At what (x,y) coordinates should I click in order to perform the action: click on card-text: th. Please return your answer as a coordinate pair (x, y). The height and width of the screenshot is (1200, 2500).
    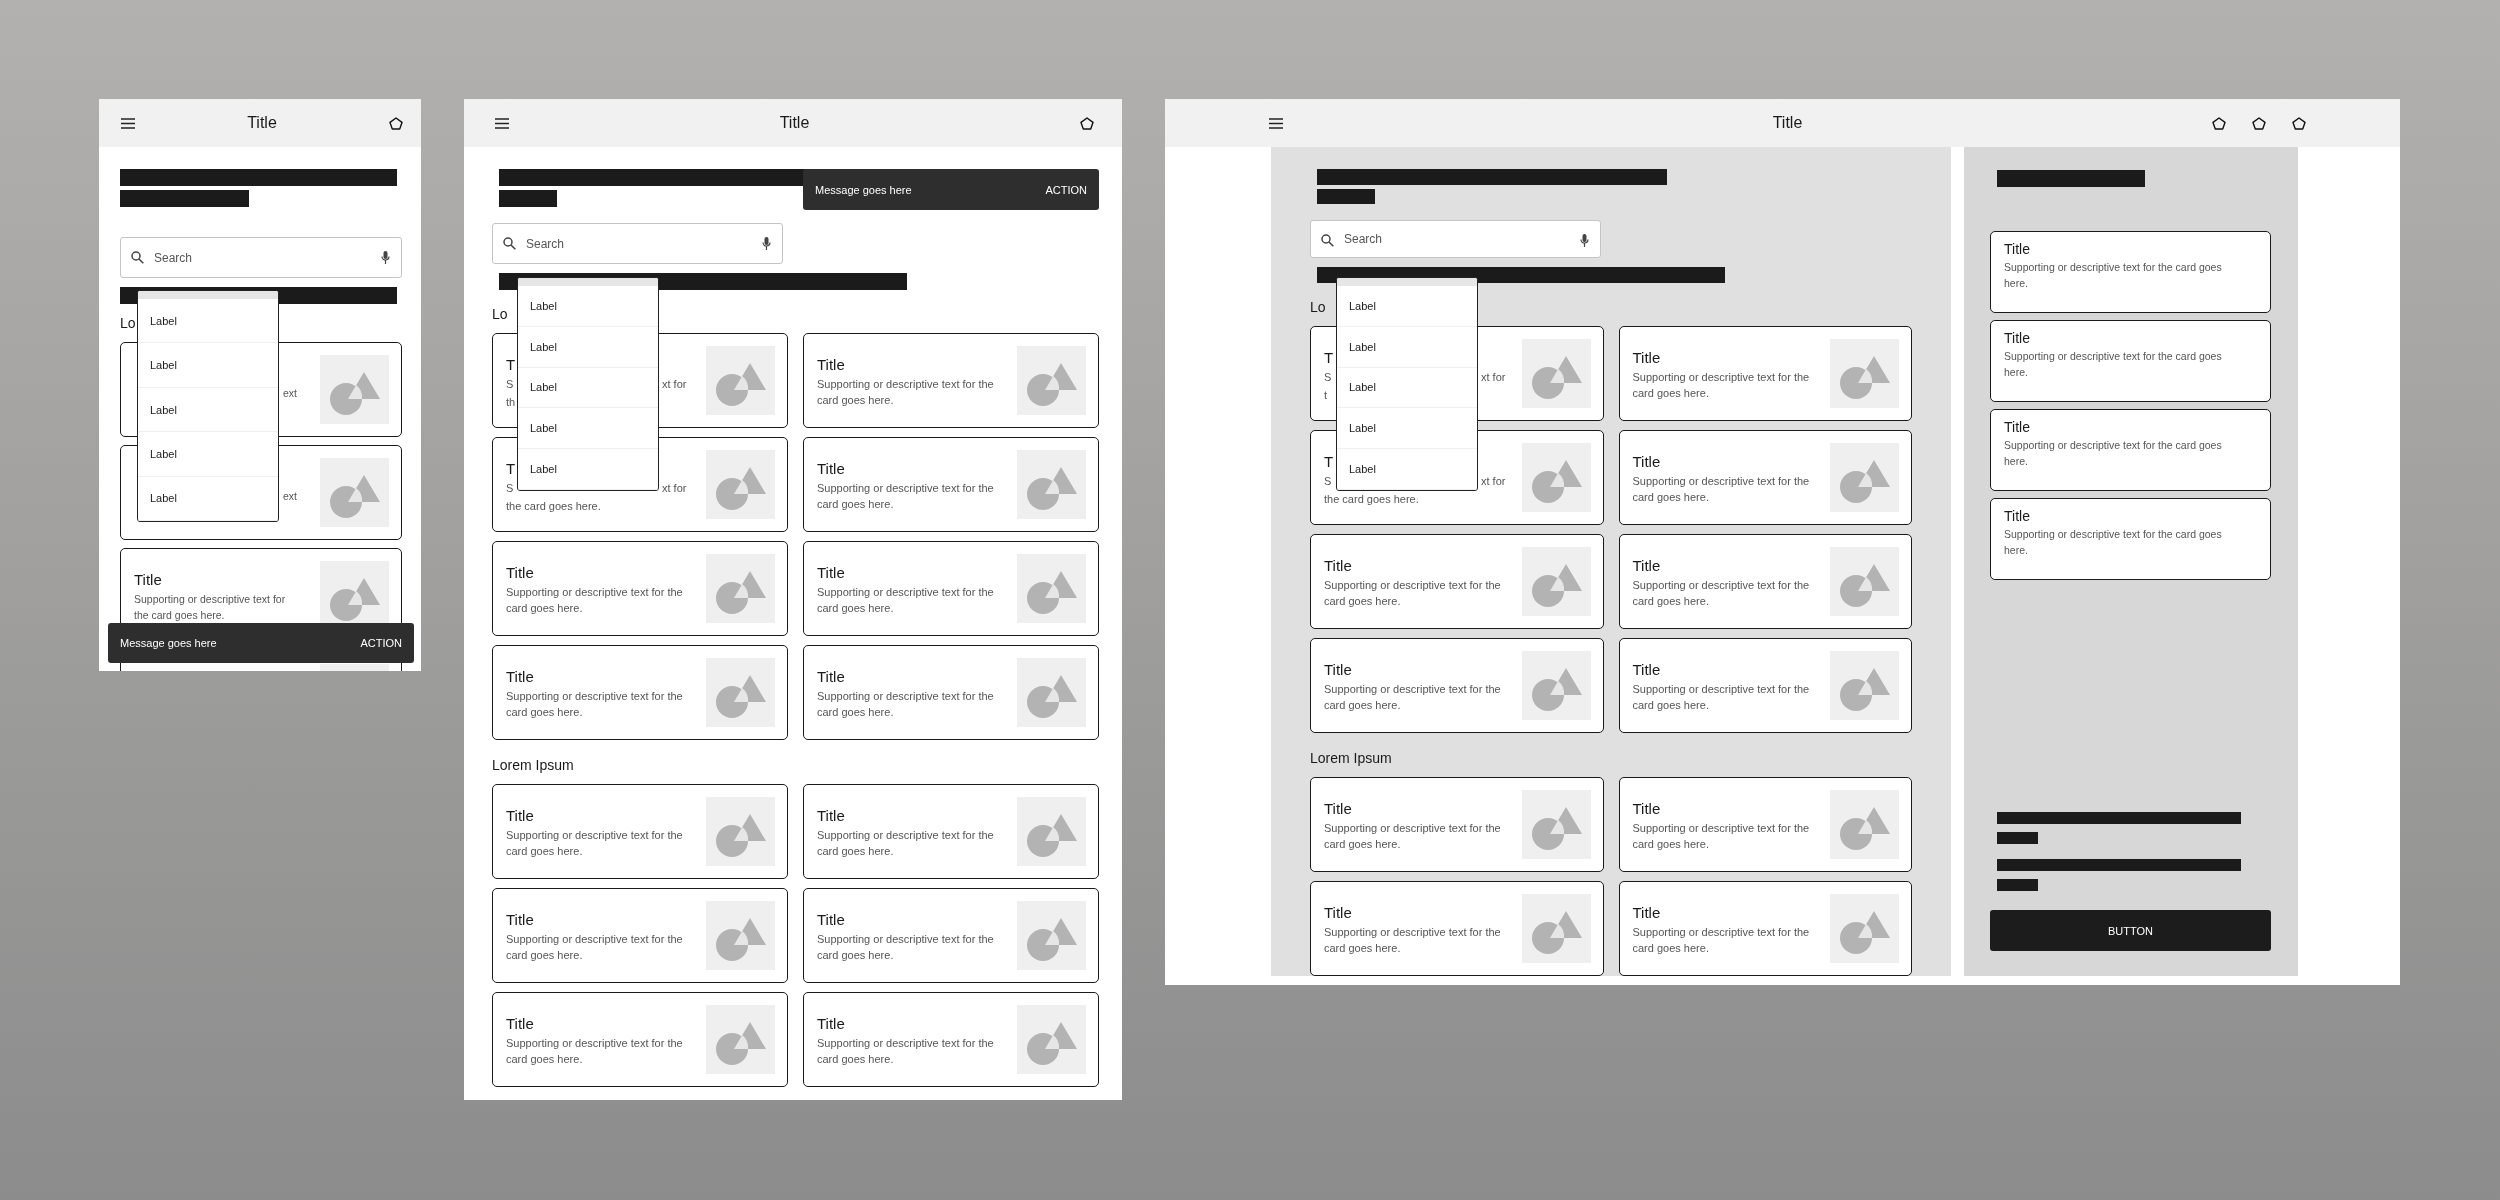
    Looking at the image, I should click on (511, 402).